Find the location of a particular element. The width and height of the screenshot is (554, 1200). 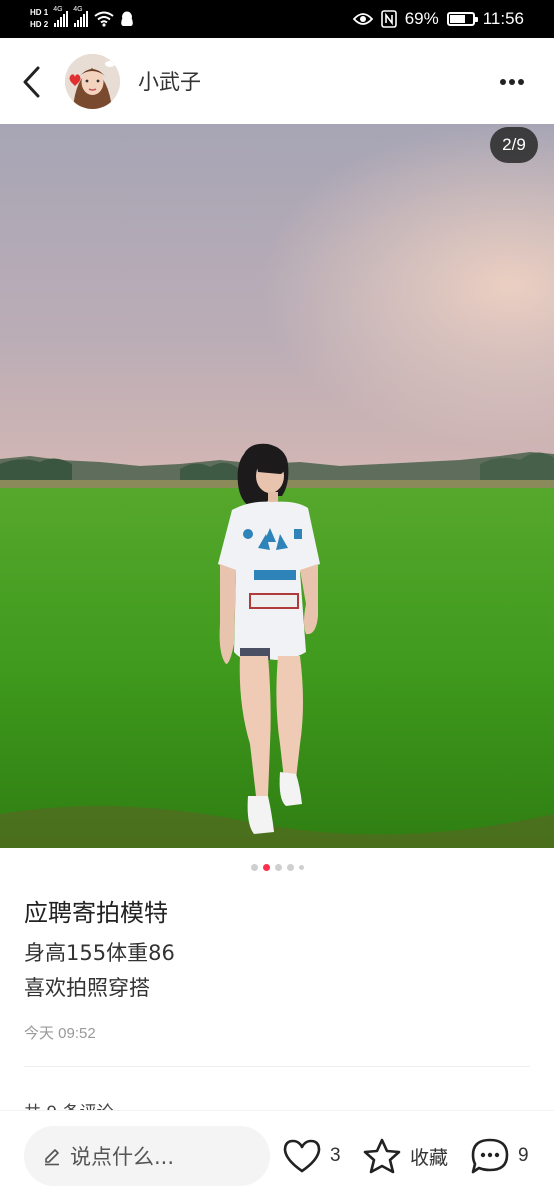

post-title: 应聘寄拍模特 is located at coordinates (96, 913).